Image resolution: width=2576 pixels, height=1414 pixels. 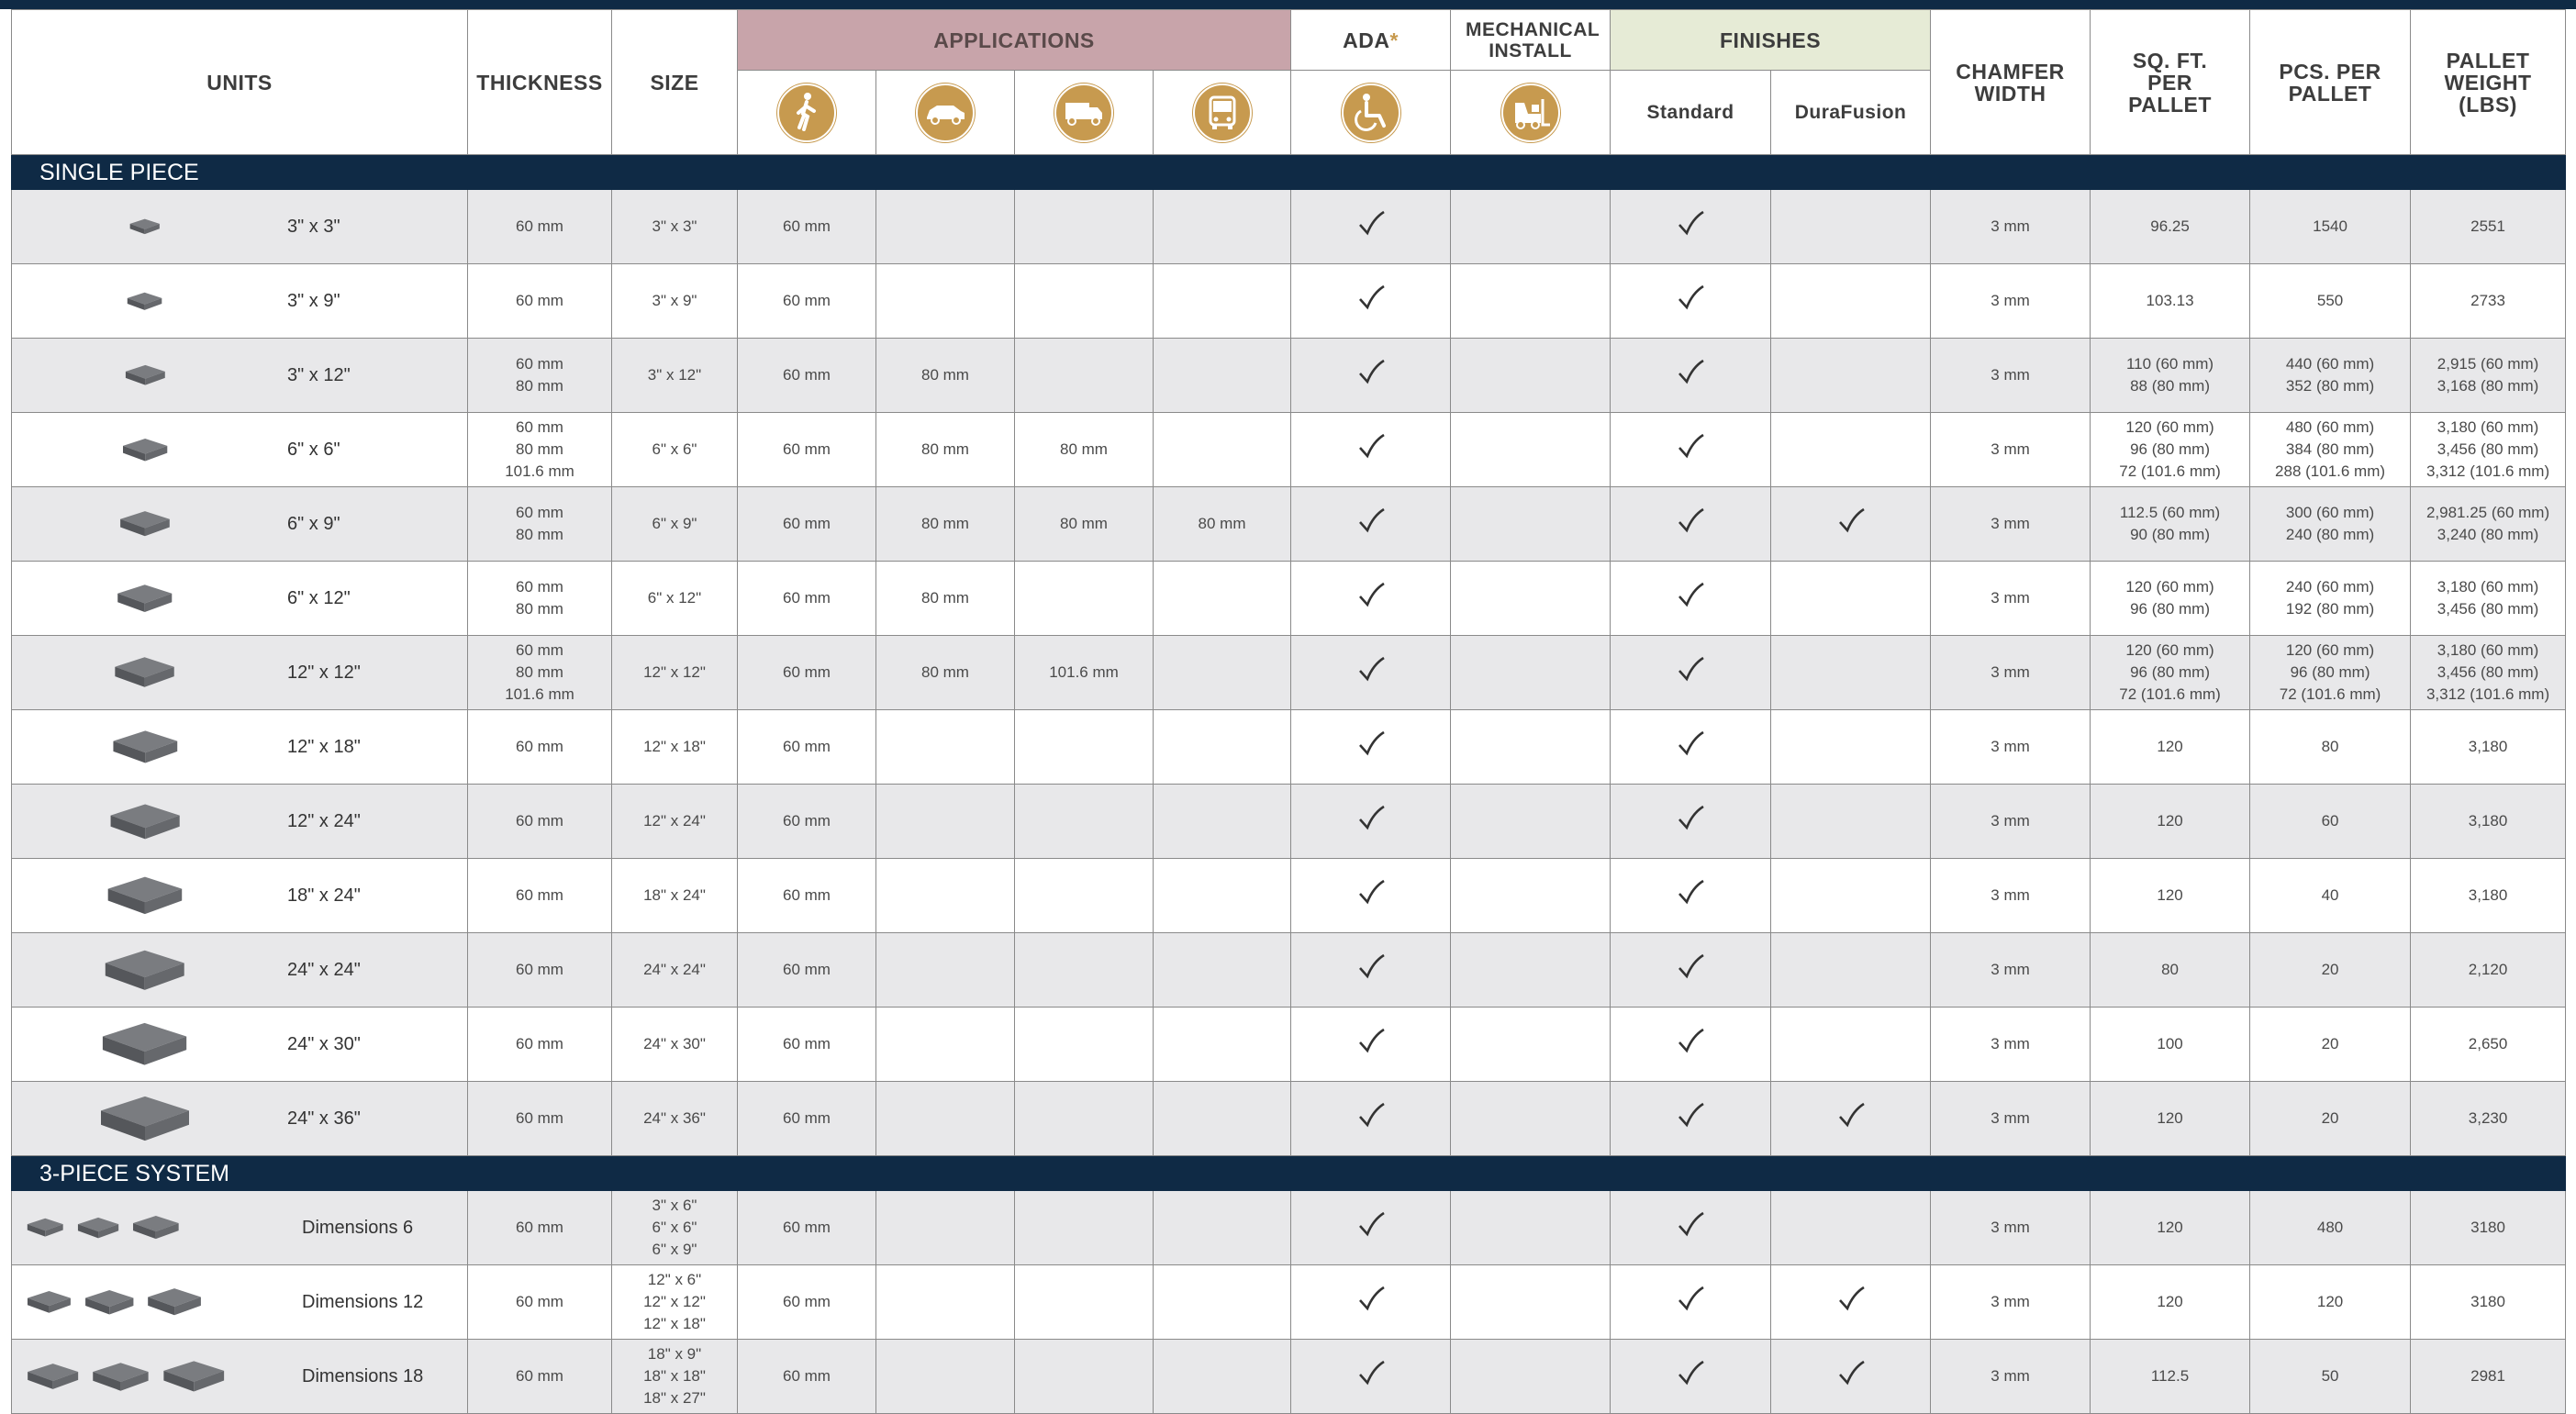 I want to click on unit-label: 18" x 24", so click(x=324, y=895).